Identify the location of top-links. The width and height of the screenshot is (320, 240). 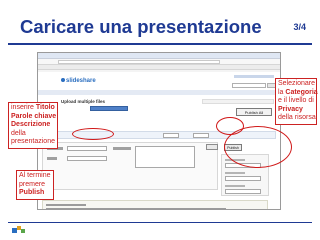
(254, 76).